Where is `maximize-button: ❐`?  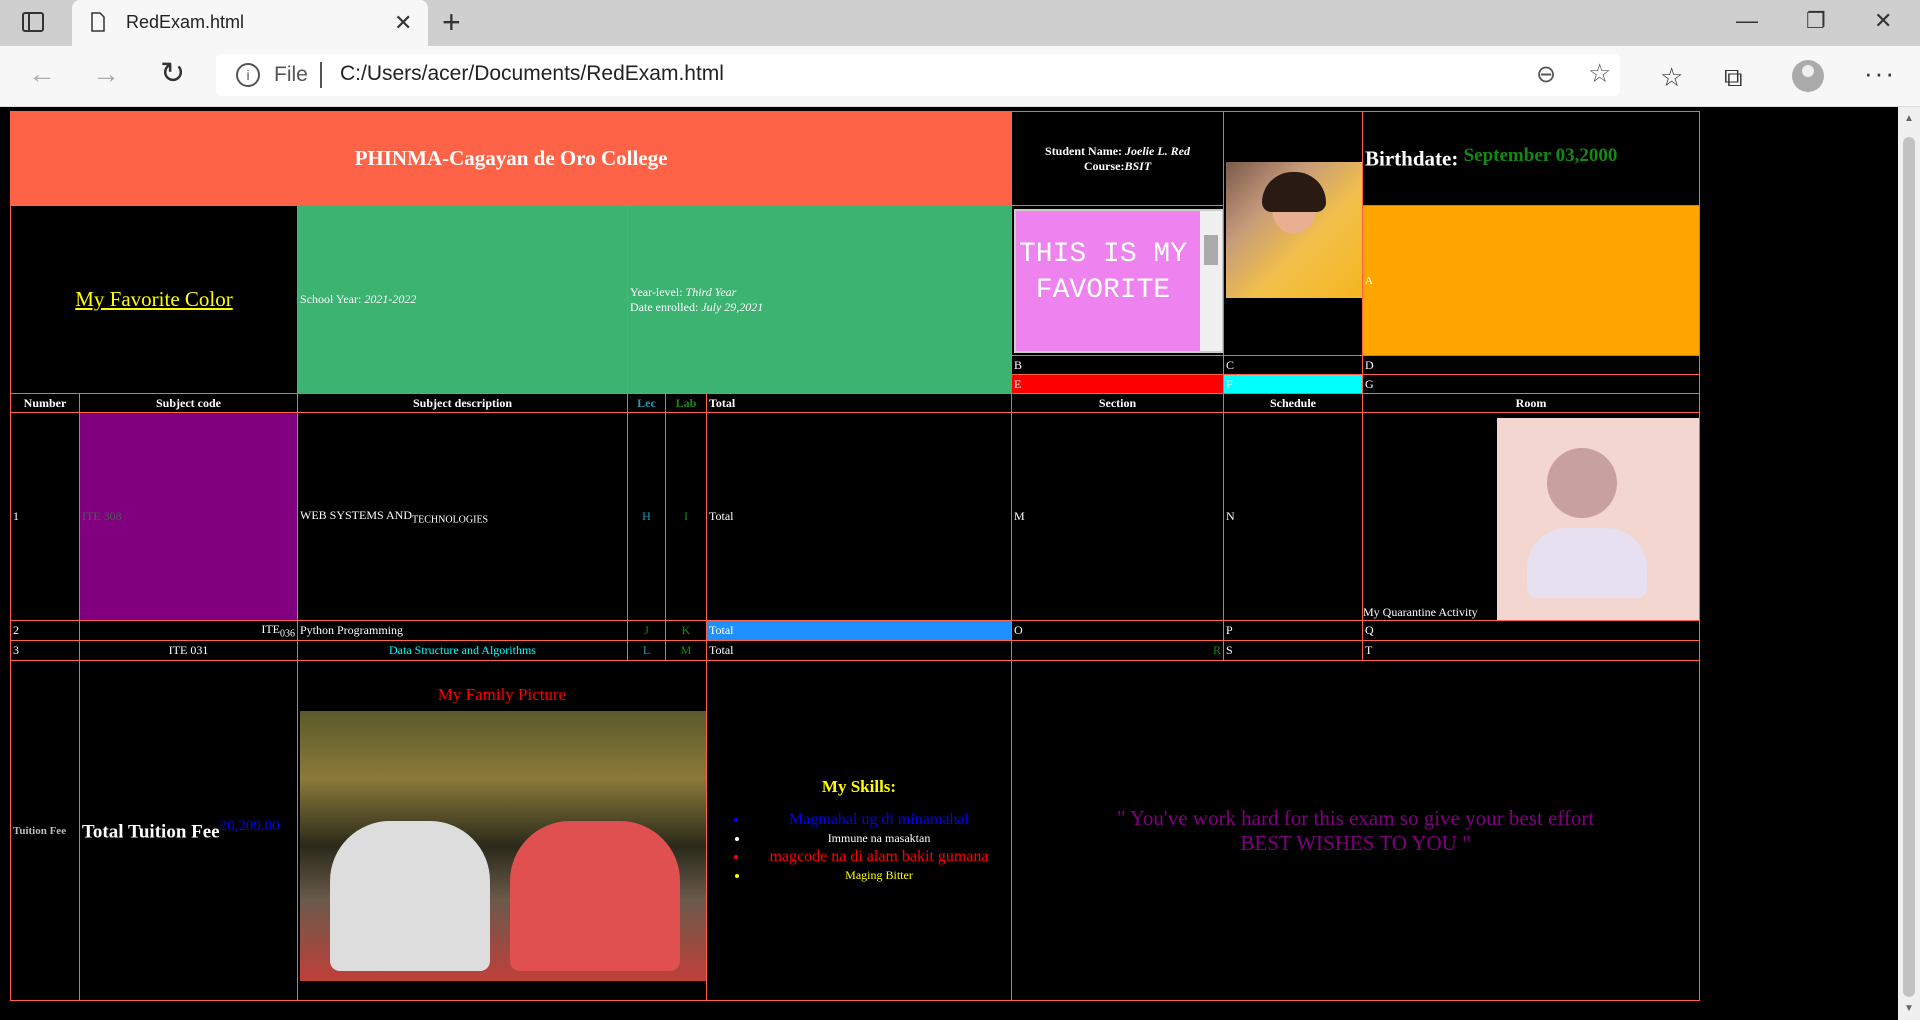
maximize-button: ❐ is located at coordinates (1816, 21).